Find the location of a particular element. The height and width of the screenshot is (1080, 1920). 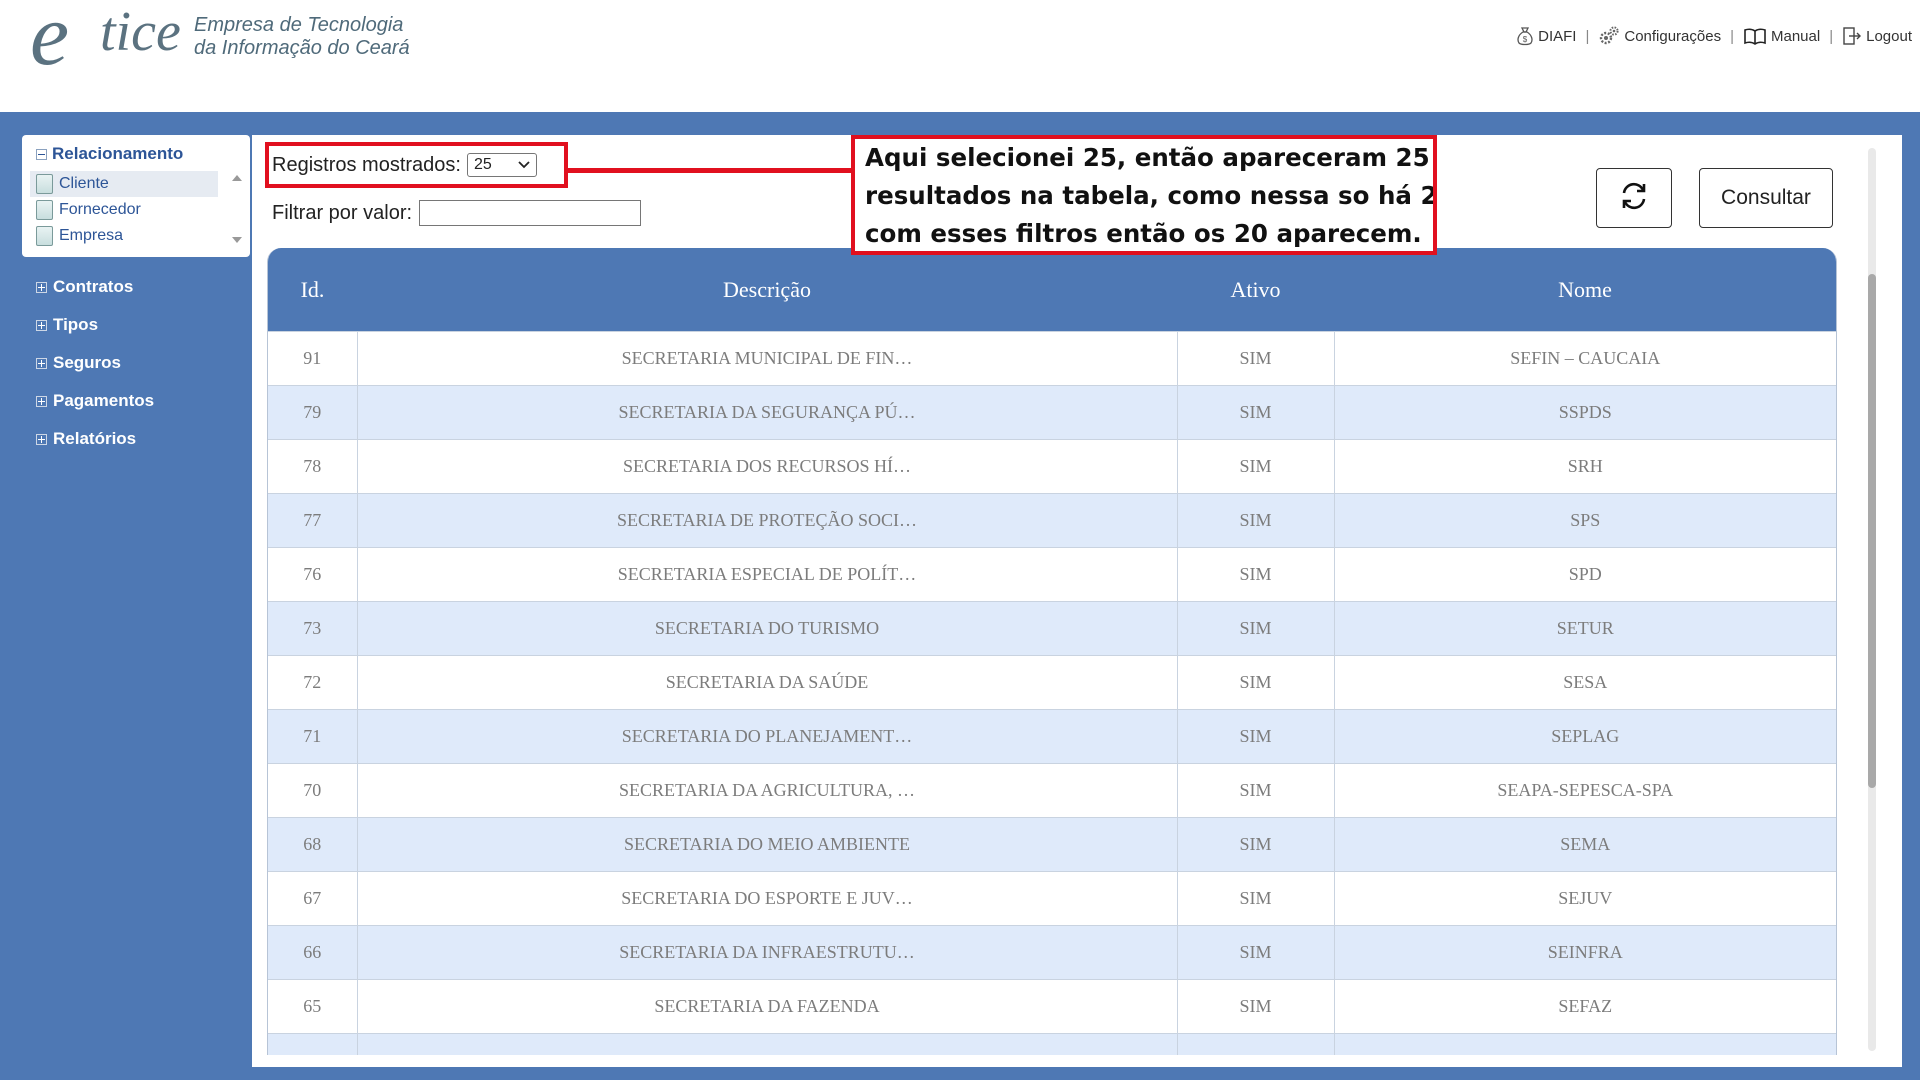

nav-manual: Manual is located at coordinates (1781, 36).